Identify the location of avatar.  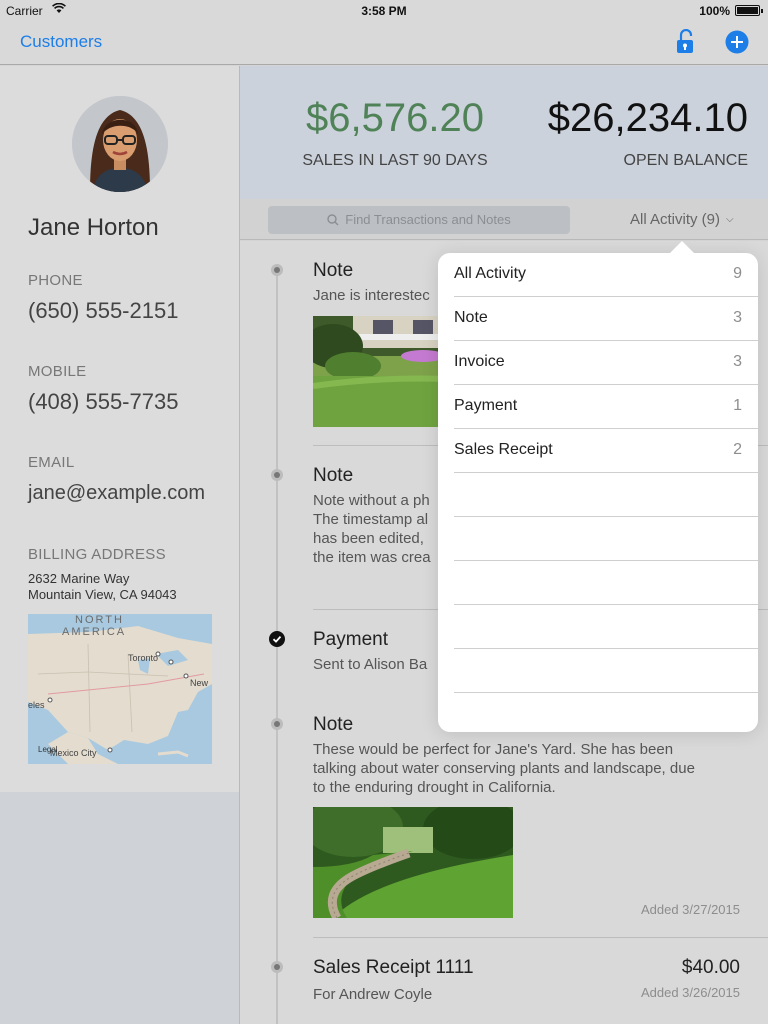
(120, 144).